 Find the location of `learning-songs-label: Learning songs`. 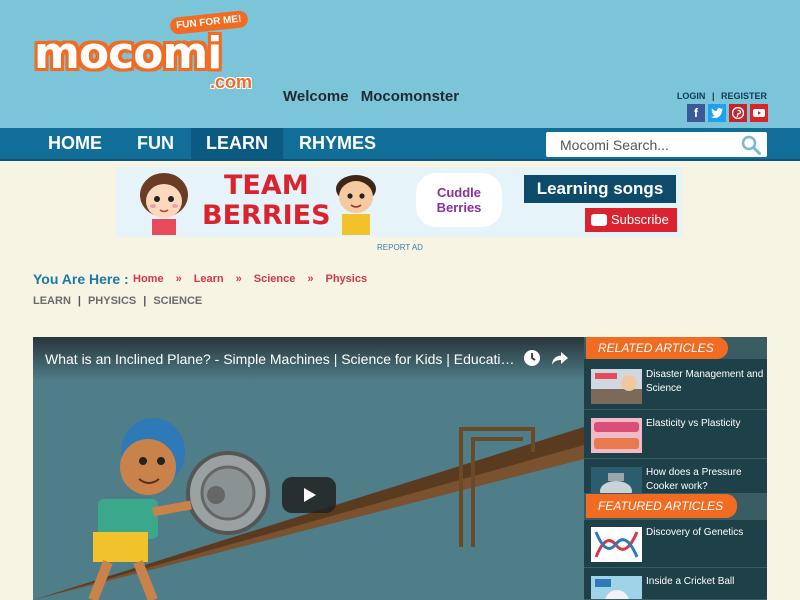

learning-songs-label: Learning songs is located at coordinates (600, 189).